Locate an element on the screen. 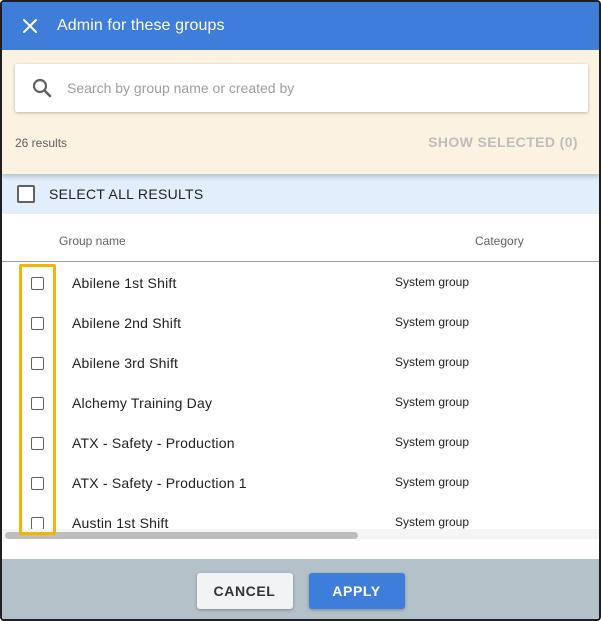  table-row: Alchemy Training Day System group is located at coordinates (300, 403).